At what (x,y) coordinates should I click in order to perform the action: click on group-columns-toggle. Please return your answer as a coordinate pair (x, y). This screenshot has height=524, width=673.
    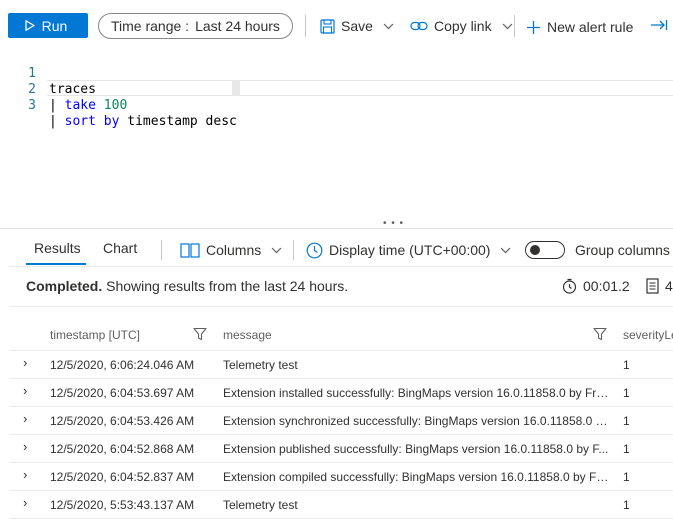
    Looking at the image, I should click on (545, 250).